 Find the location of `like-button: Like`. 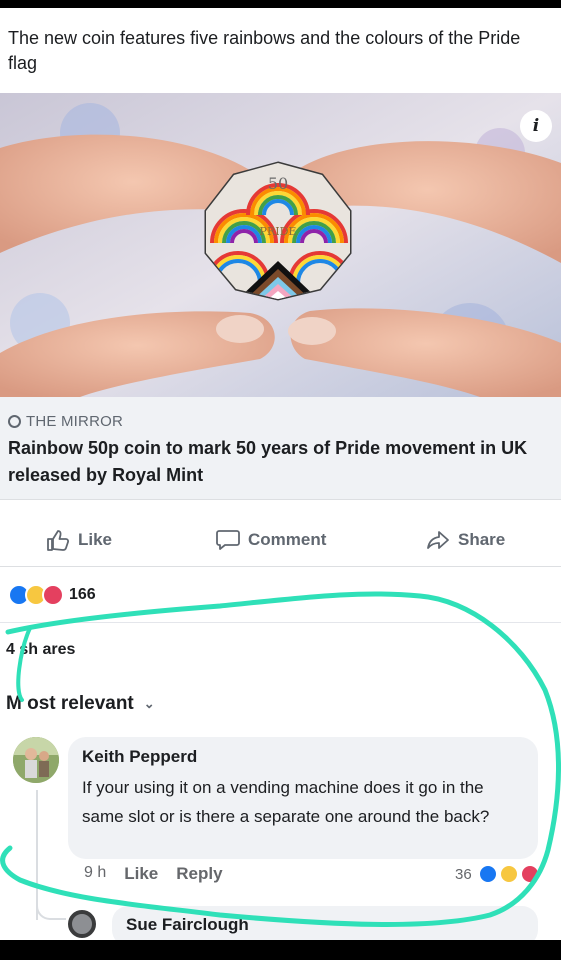

like-button: Like is located at coordinates (79, 540).